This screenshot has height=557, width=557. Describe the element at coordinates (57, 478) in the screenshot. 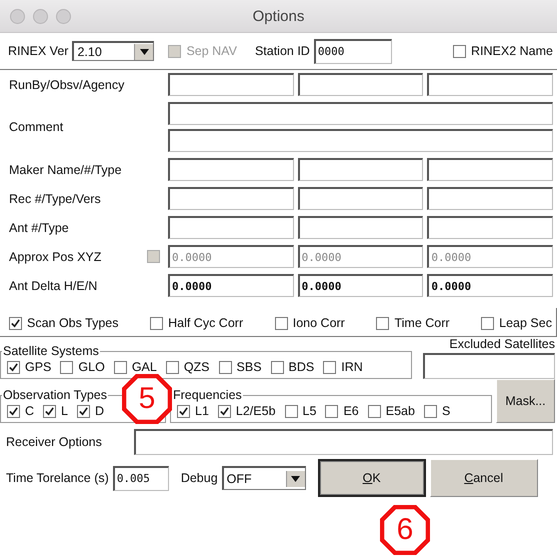

I see `field-label: Time Torelance (s)` at that location.